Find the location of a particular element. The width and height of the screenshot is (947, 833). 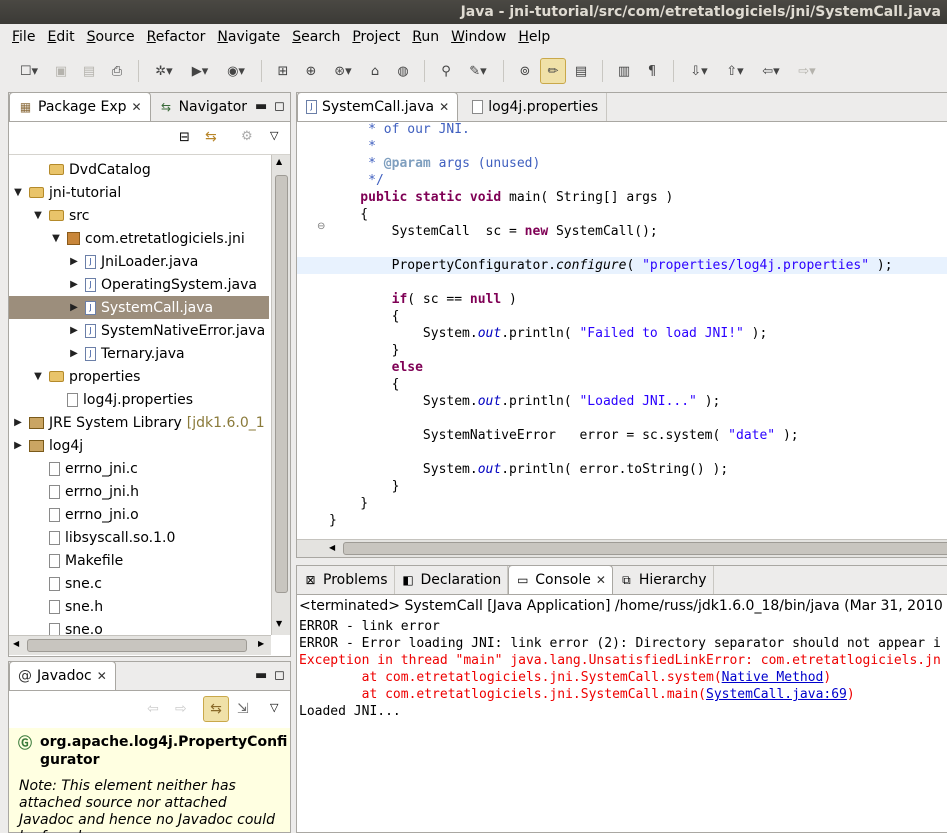

mark-occurrences-icon: ⊚ is located at coordinates (525, 71).